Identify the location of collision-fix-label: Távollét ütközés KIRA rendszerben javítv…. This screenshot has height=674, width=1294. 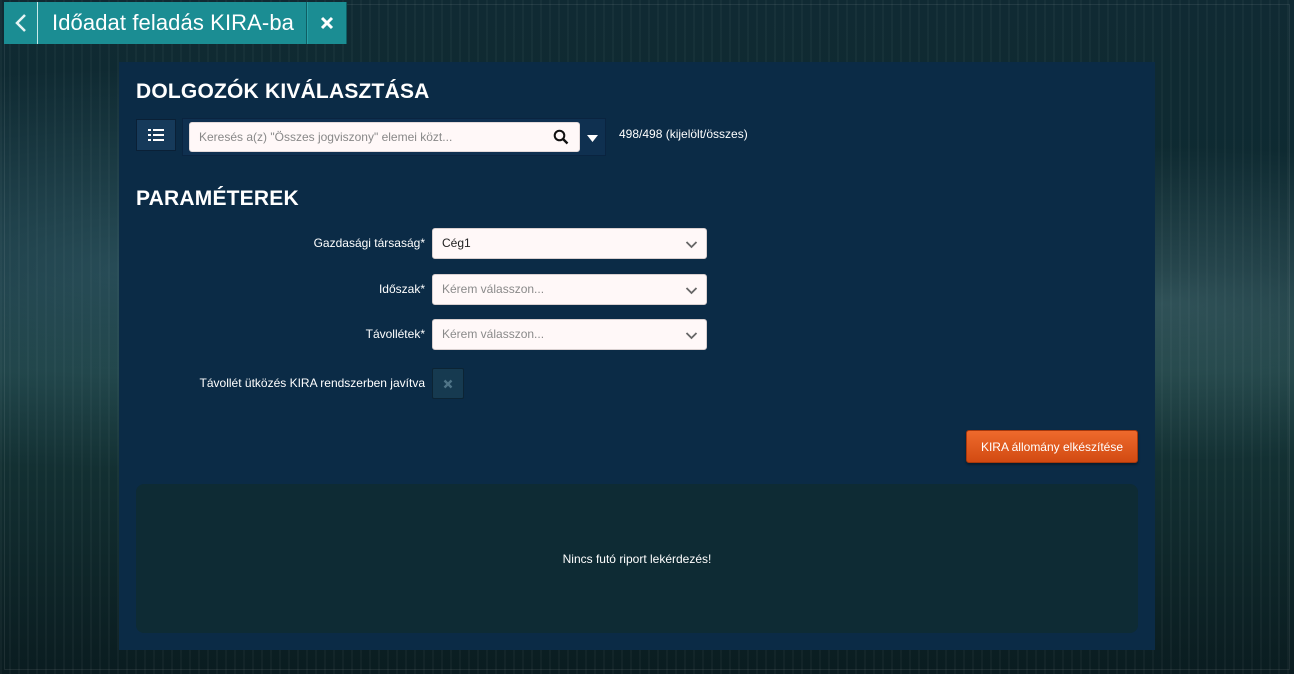
(312, 383).